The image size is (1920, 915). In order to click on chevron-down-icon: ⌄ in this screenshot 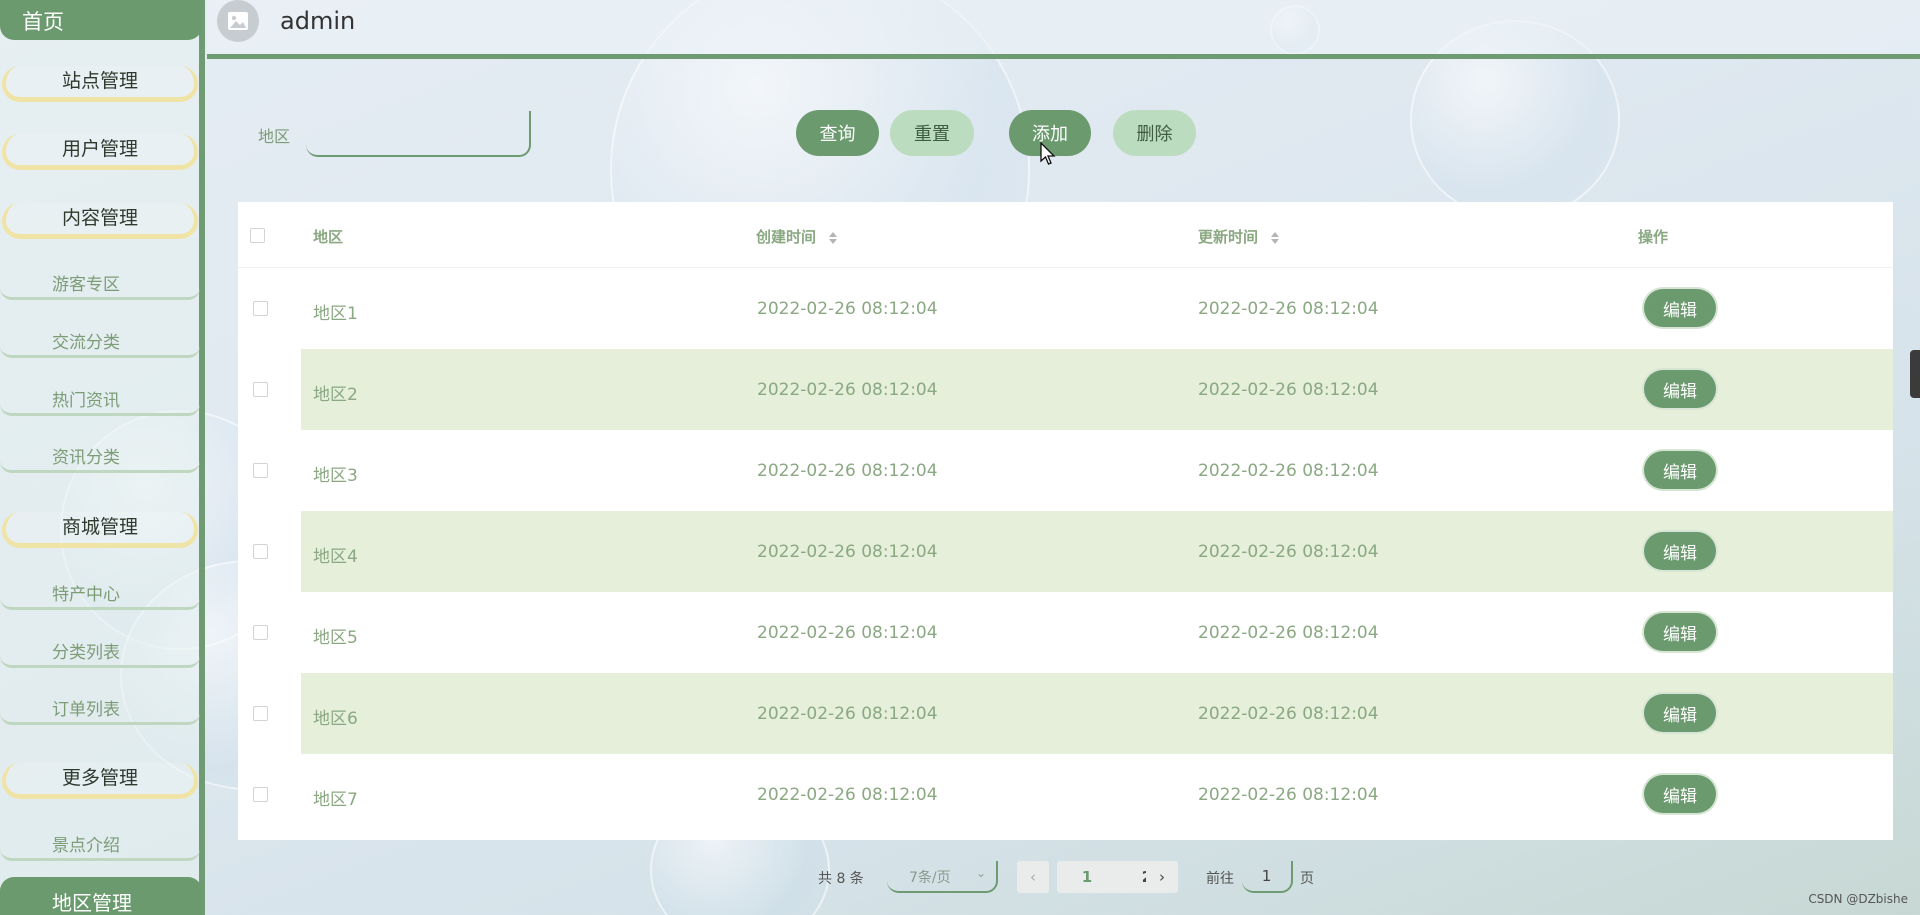, I will do `click(980, 873)`.